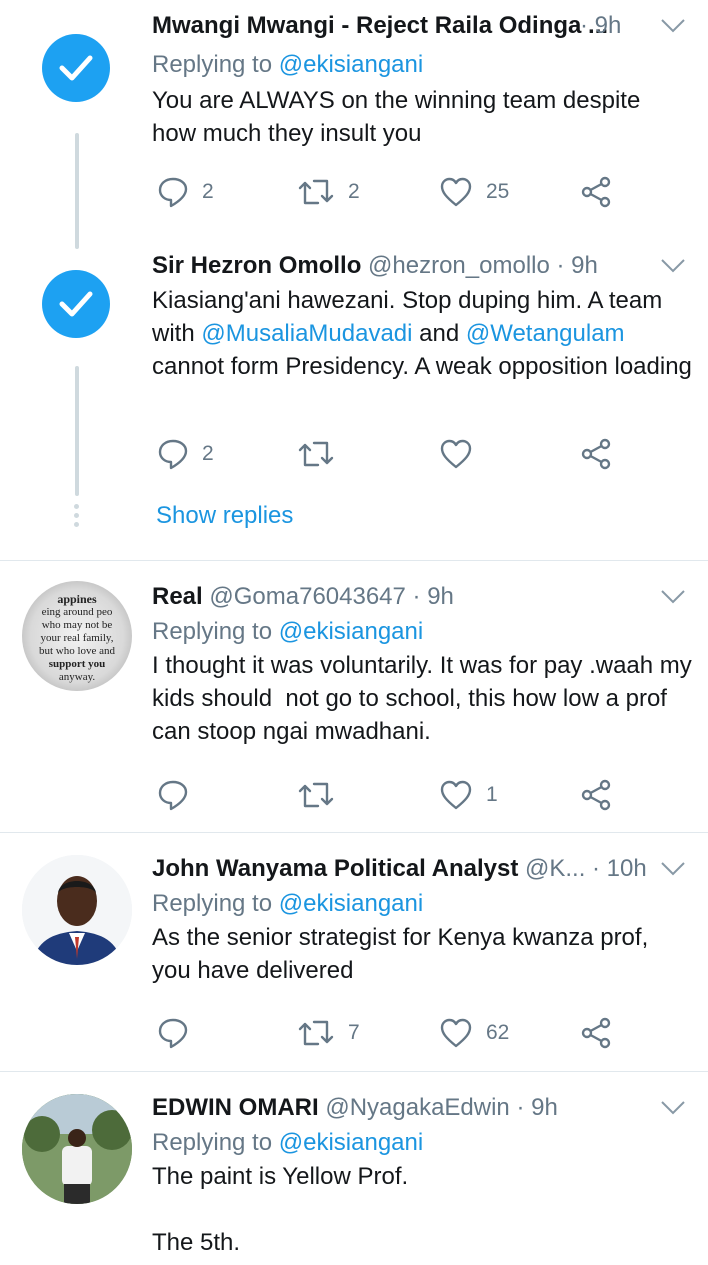  I want to click on author-name: EDWIN OMARI, so click(235, 1107).